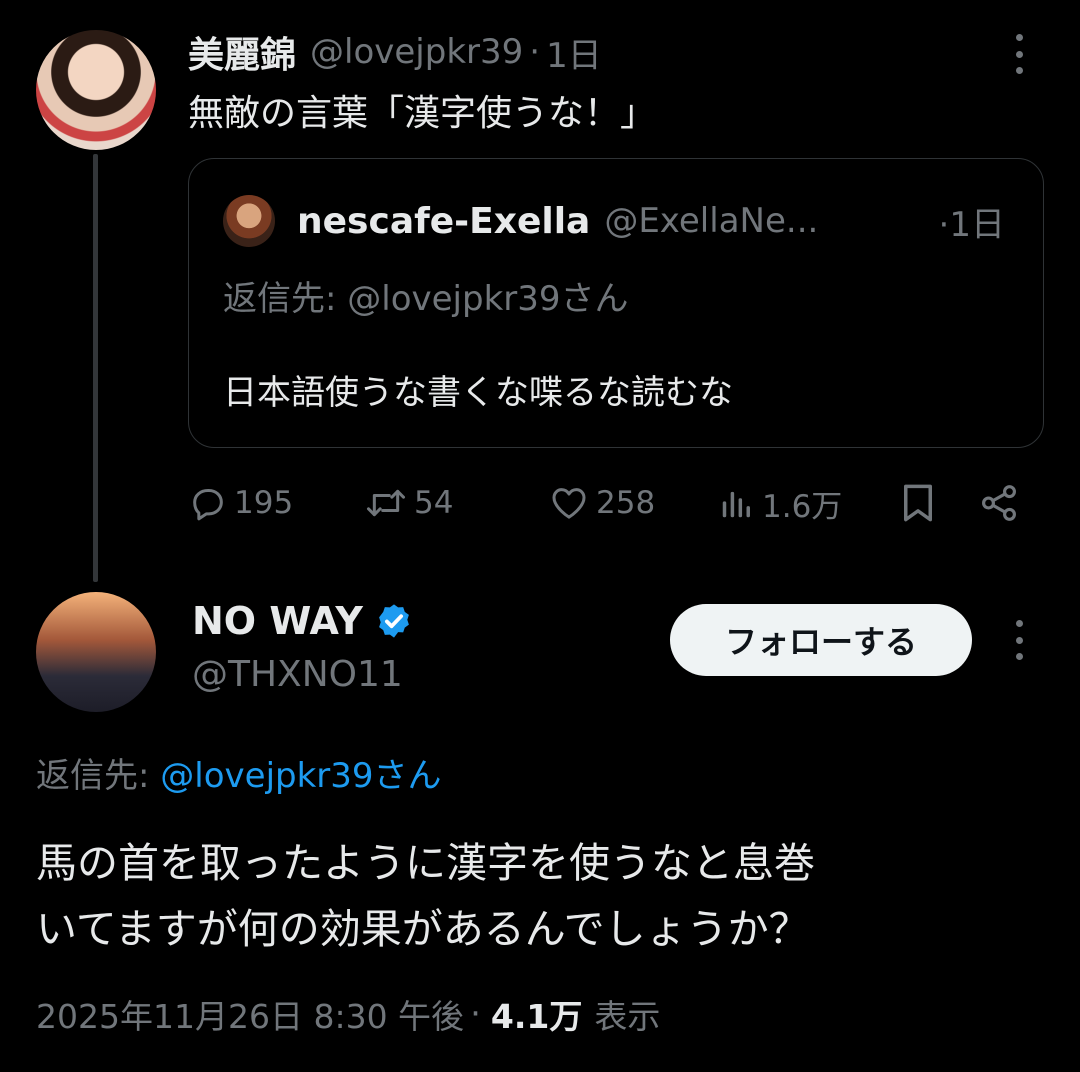  I want to click on analytics-icon, so click(736, 504).